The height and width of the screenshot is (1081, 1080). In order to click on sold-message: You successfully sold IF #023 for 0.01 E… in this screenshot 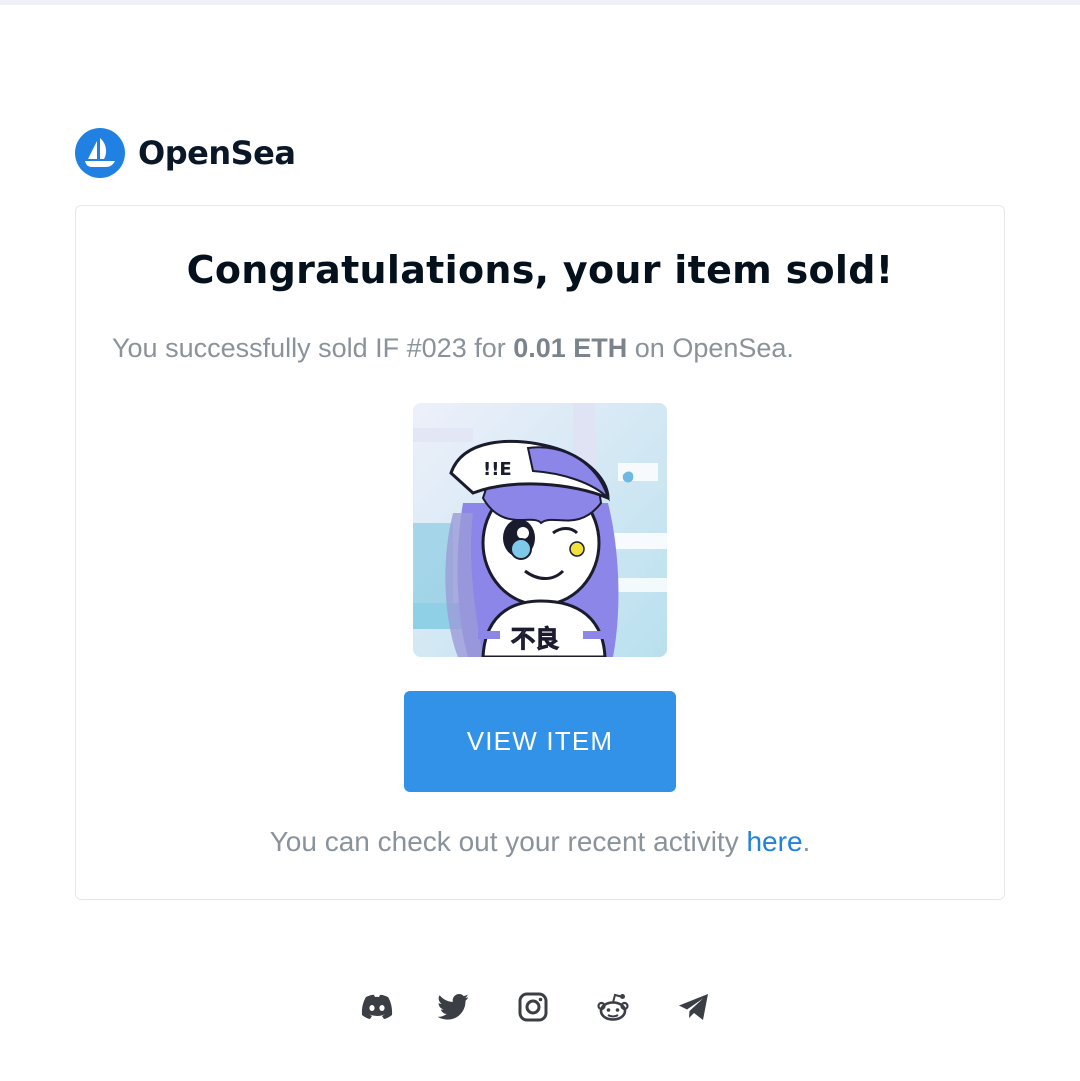, I will do `click(453, 348)`.